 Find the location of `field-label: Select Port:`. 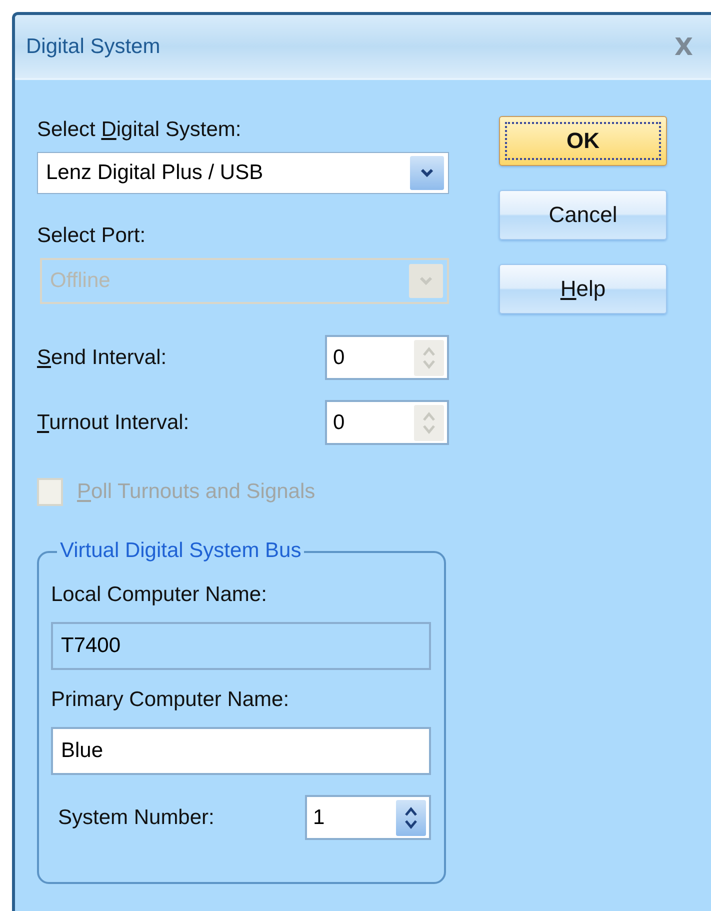

field-label: Select Port: is located at coordinates (92, 236).